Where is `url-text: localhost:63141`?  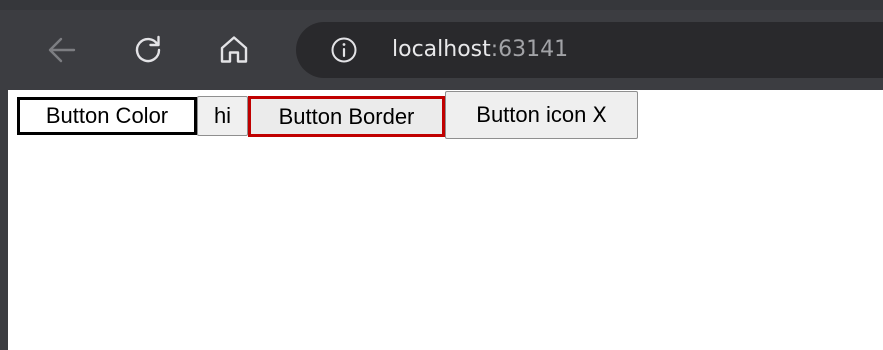
url-text: localhost:63141 is located at coordinates (480, 50).